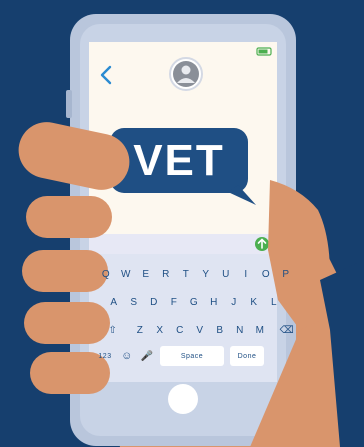 The width and height of the screenshot is (364, 447). What do you see at coordinates (214, 302) in the screenshot?
I see `key-h: H` at bounding box center [214, 302].